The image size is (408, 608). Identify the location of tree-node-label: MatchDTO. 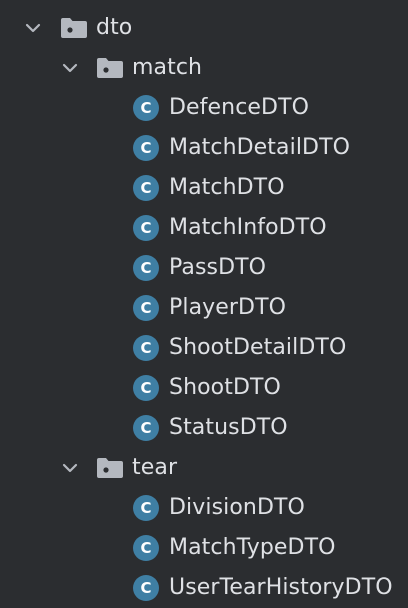
(227, 187).